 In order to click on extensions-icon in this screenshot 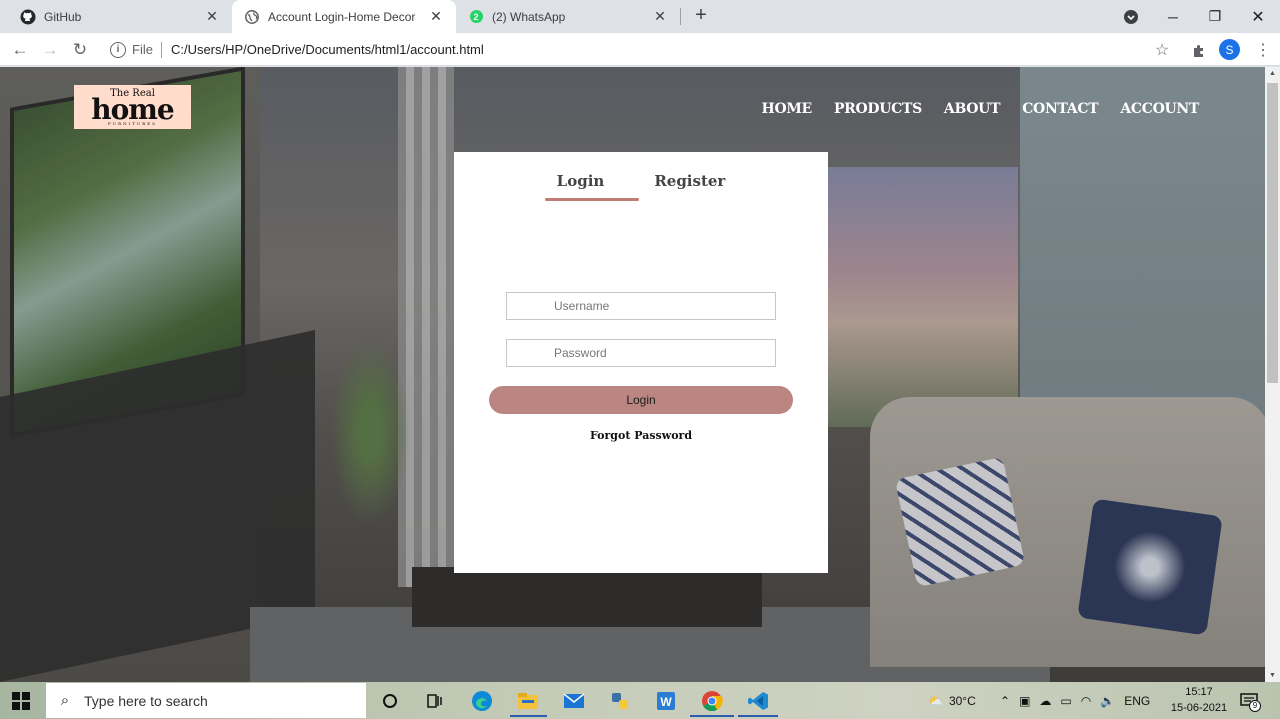, I will do `click(1199, 50)`.